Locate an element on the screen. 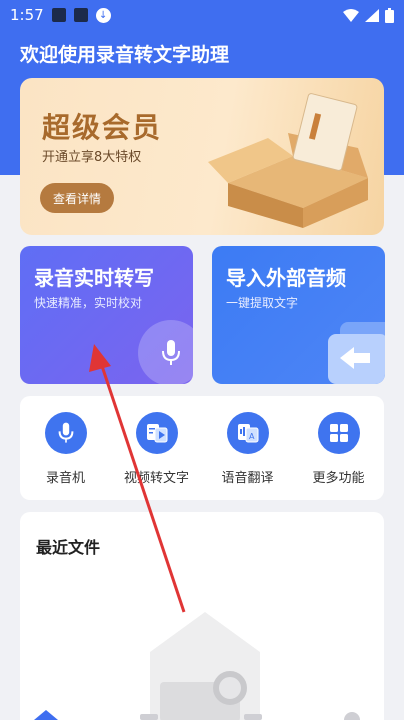  empty-state-illustration is located at coordinates (205, 666).